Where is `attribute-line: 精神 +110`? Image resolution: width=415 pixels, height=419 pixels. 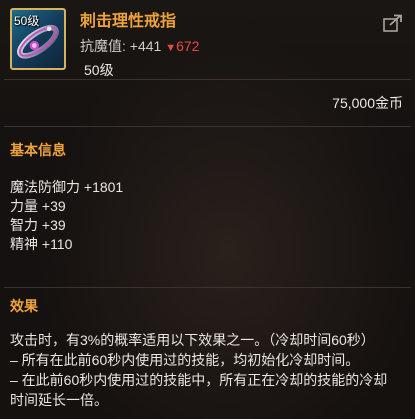
attribute-line: 精神 +110 is located at coordinates (41, 244).